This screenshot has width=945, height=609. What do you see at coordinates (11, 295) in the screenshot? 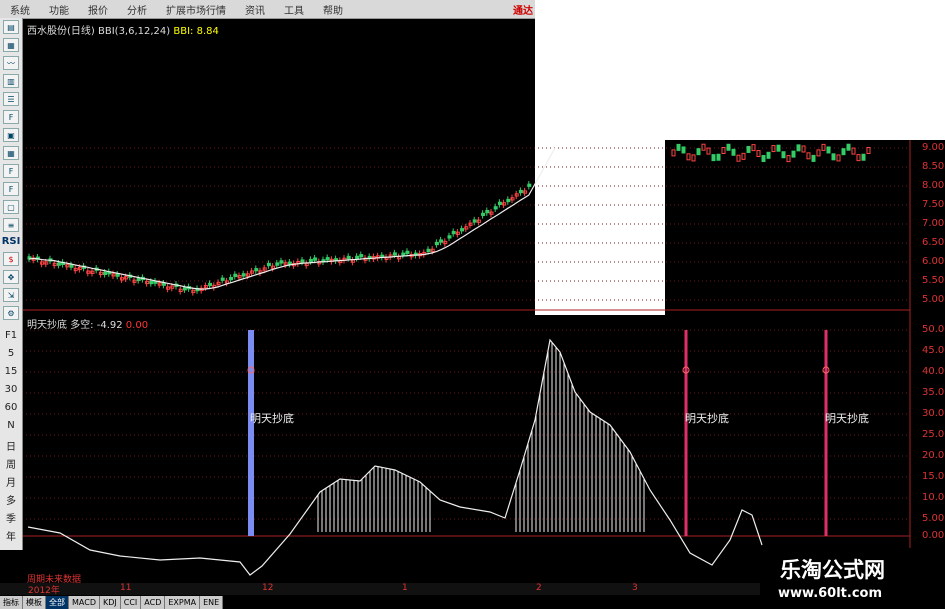
I see `toolbar-exit-icon: ⇲` at bounding box center [11, 295].